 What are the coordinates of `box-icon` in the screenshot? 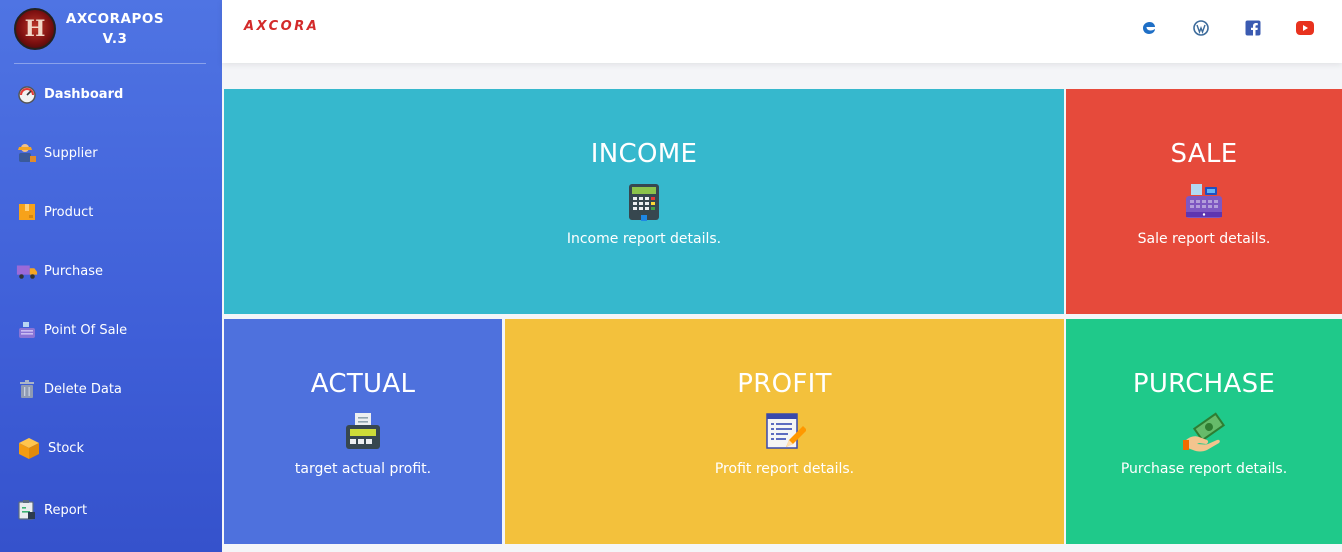 It's located at (27, 212).